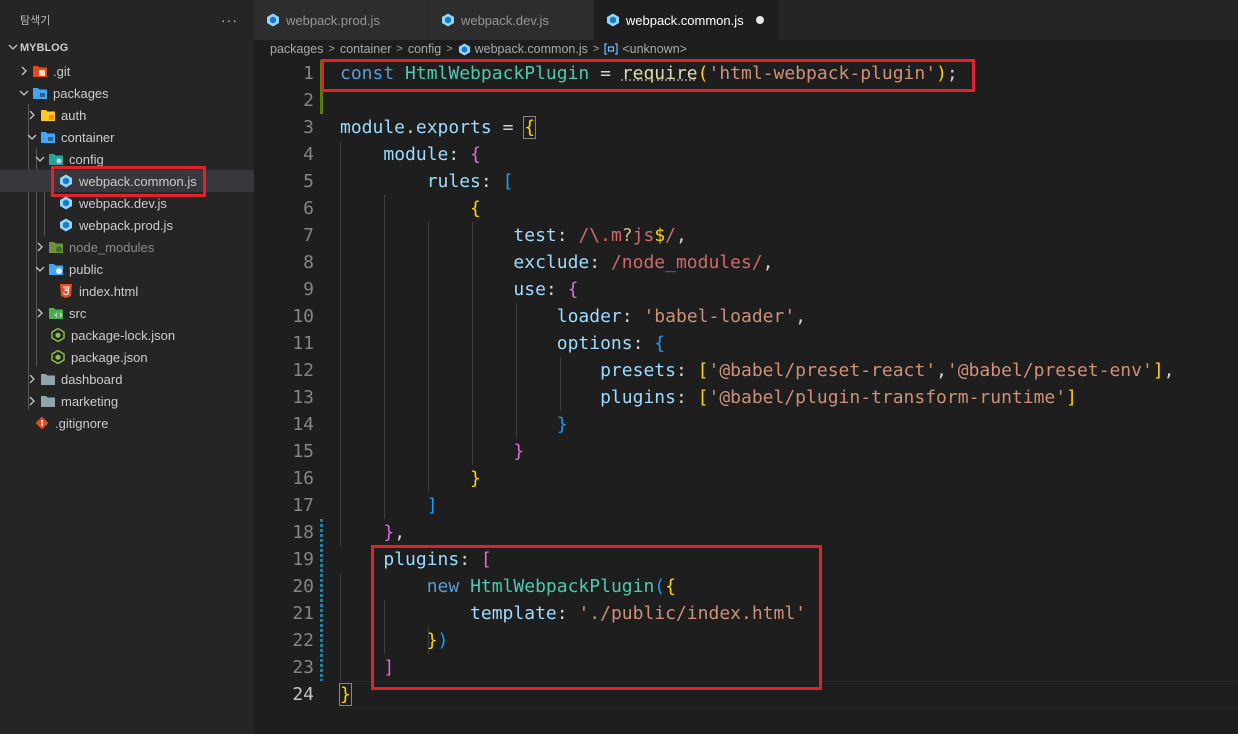 The image size is (1238, 734). Describe the element at coordinates (109, 357) in the screenshot. I see `tree-item-label: package.json` at that location.